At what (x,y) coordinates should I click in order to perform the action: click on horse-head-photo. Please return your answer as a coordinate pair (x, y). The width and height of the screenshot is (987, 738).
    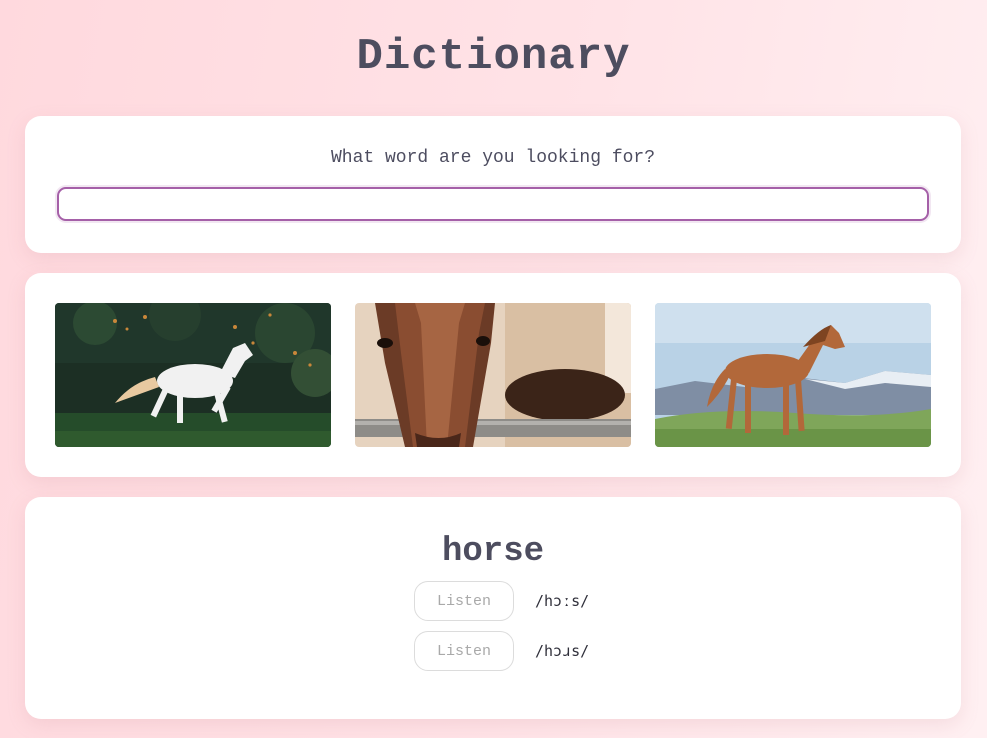
    Looking at the image, I should click on (493, 375).